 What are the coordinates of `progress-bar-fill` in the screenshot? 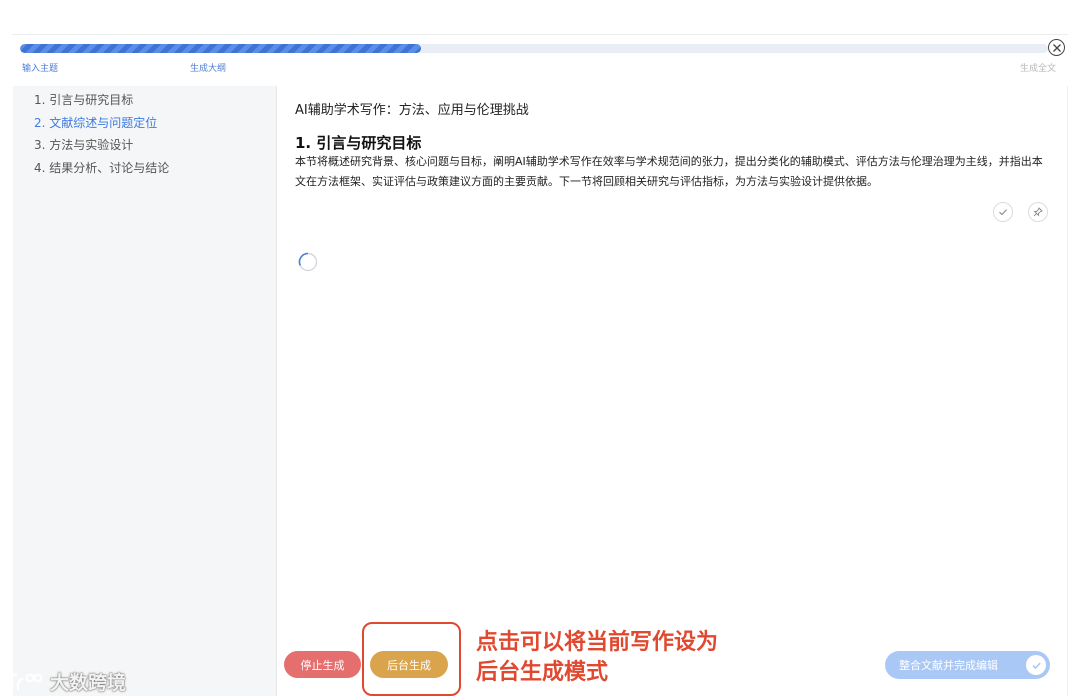 It's located at (220, 48).